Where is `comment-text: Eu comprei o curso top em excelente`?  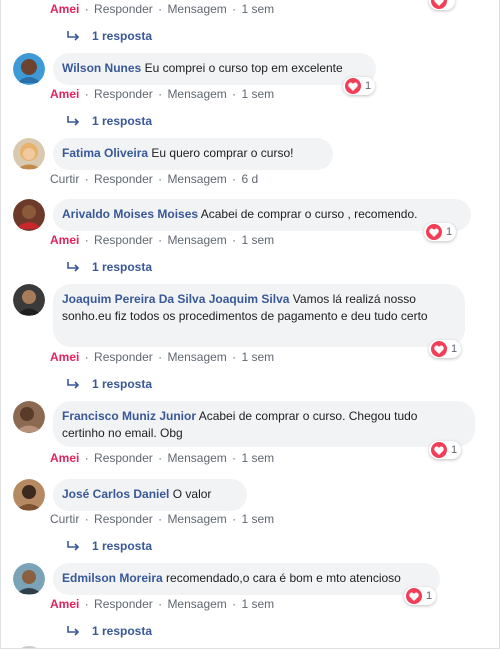 comment-text: Eu comprei o curso top em excelente is located at coordinates (243, 68).